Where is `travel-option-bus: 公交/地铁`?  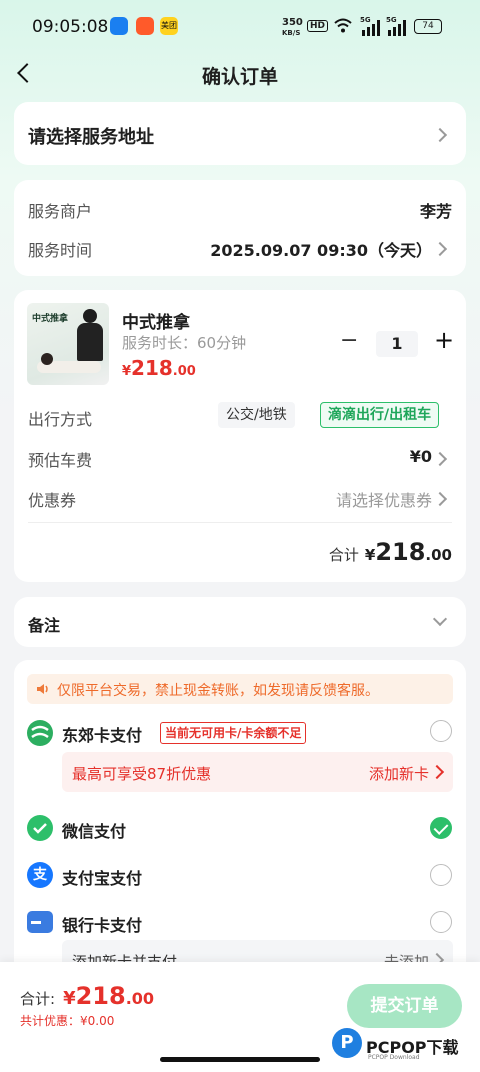 travel-option-bus: 公交/地铁 is located at coordinates (256, 415).